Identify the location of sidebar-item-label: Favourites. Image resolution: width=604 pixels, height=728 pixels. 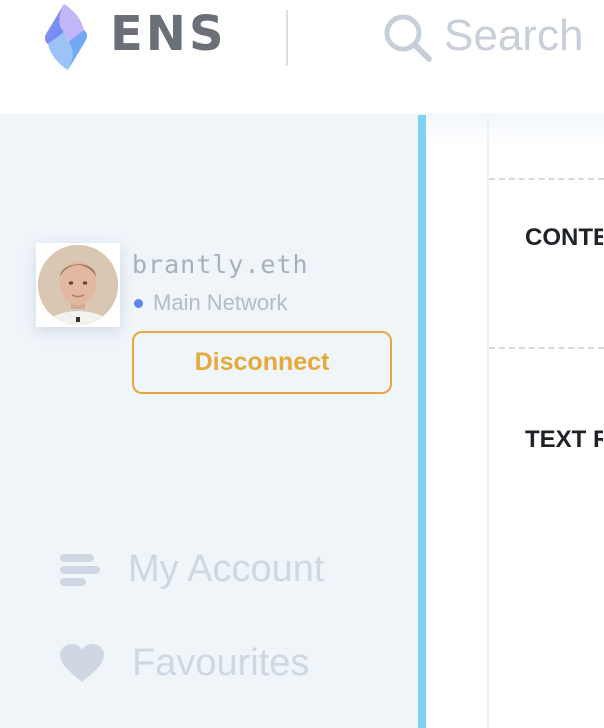
(221, 663).